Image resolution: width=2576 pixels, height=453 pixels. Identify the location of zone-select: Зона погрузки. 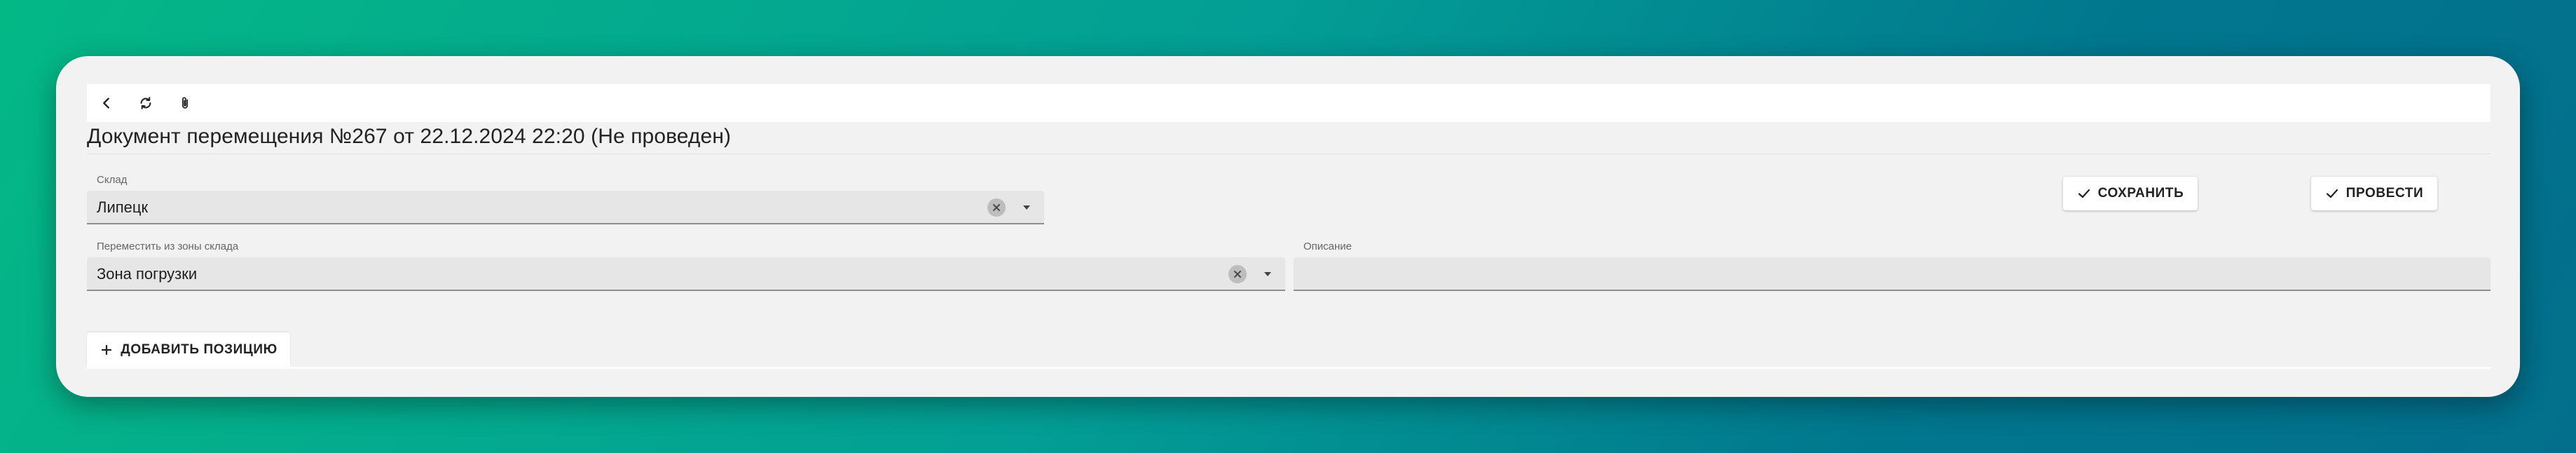
(686, 274).